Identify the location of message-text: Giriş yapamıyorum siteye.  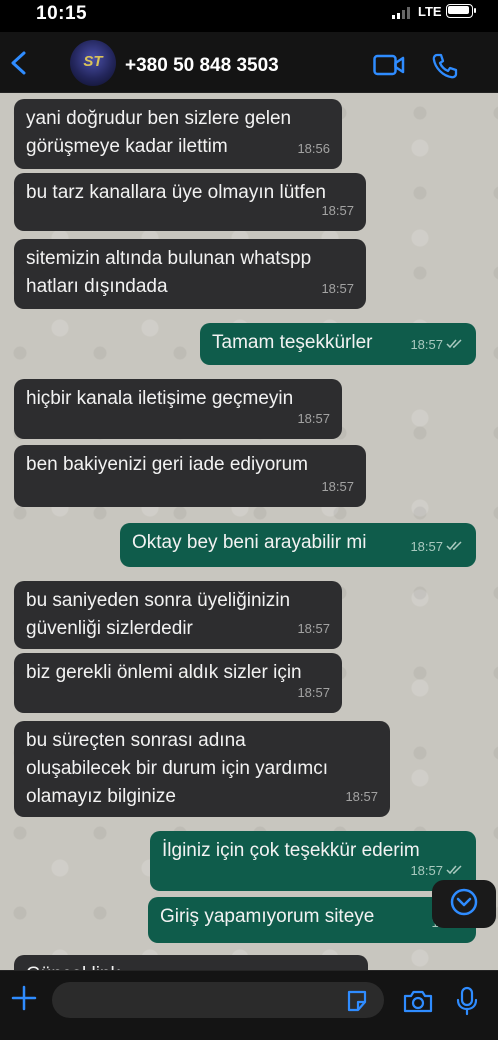
(267, 916).